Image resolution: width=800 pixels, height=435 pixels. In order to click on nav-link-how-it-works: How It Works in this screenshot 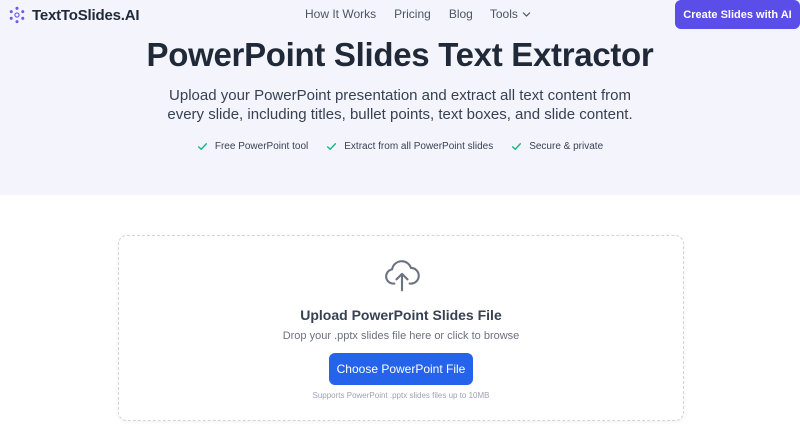, I will do `click(340, 14)`.